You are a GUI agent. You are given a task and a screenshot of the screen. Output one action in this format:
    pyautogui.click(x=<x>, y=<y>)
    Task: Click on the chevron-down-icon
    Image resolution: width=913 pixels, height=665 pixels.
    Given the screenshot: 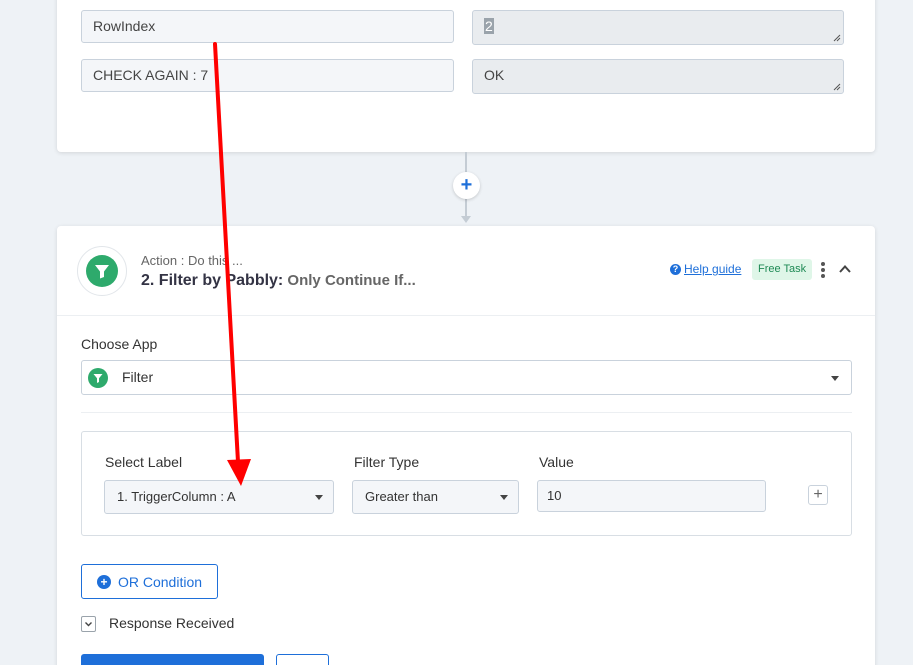 What is the action you would take?
    pyautogui.click(x=88, y=624)
    